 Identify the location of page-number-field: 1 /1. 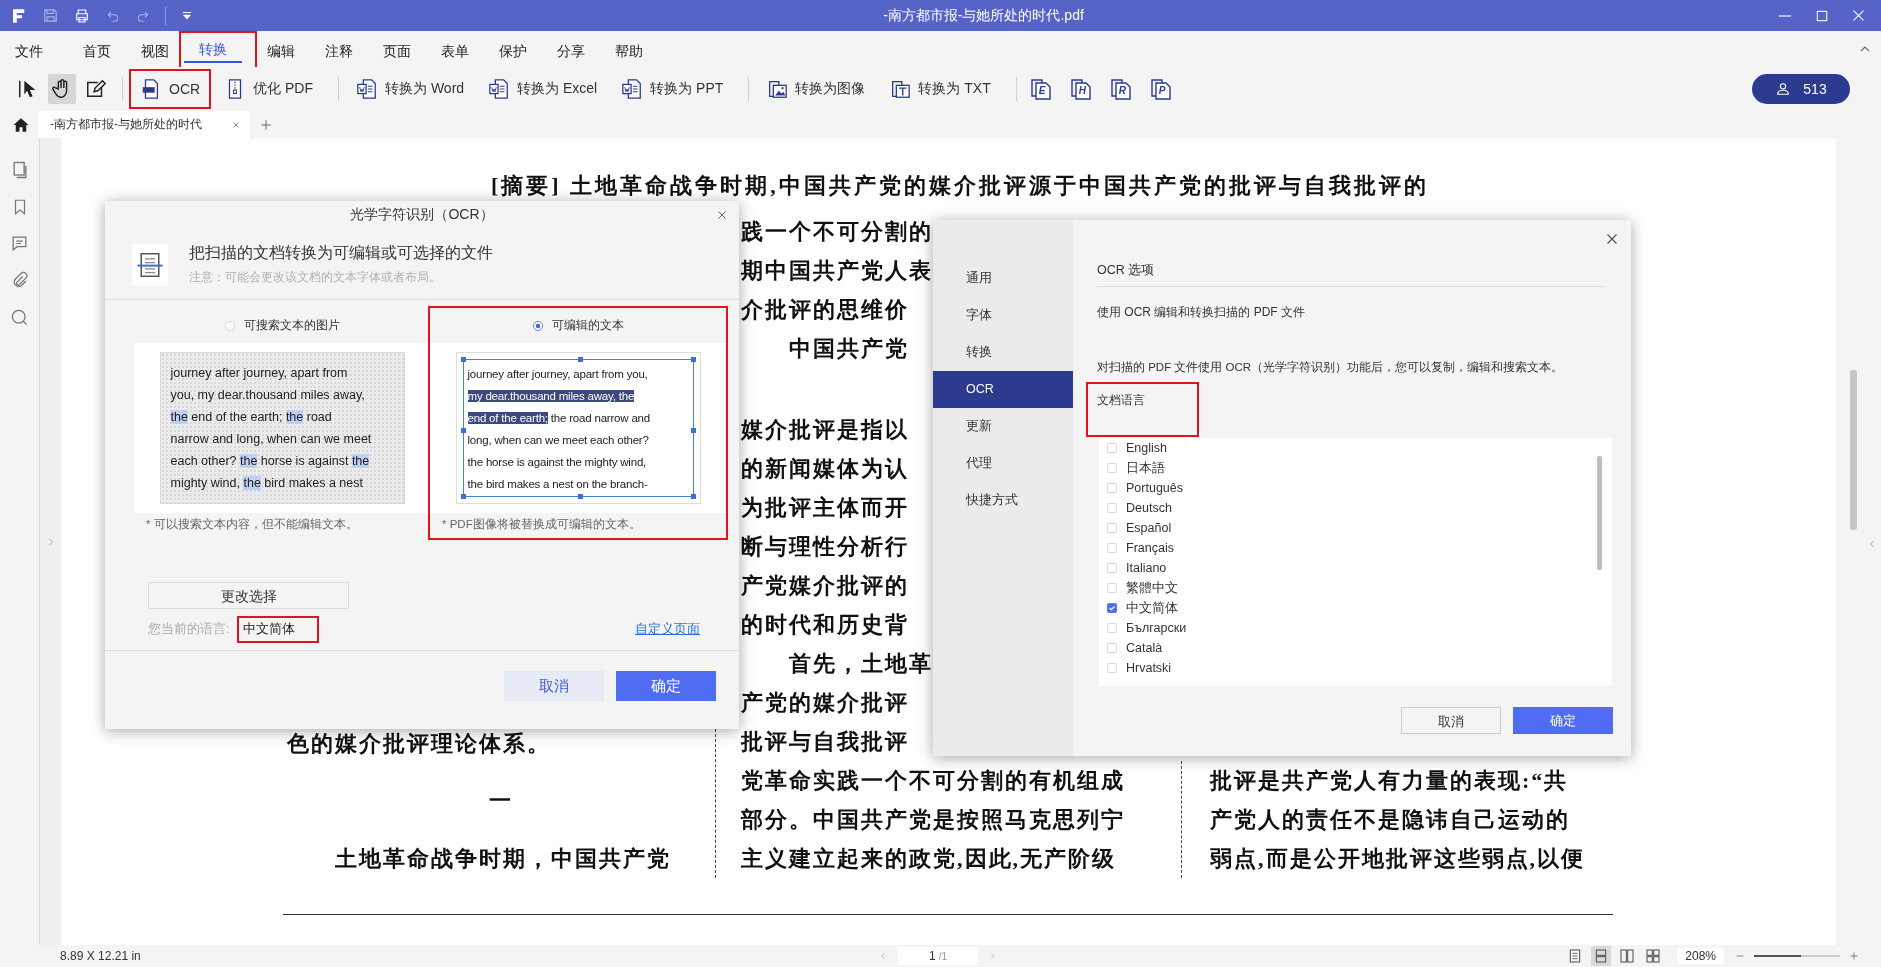
(938, 956).